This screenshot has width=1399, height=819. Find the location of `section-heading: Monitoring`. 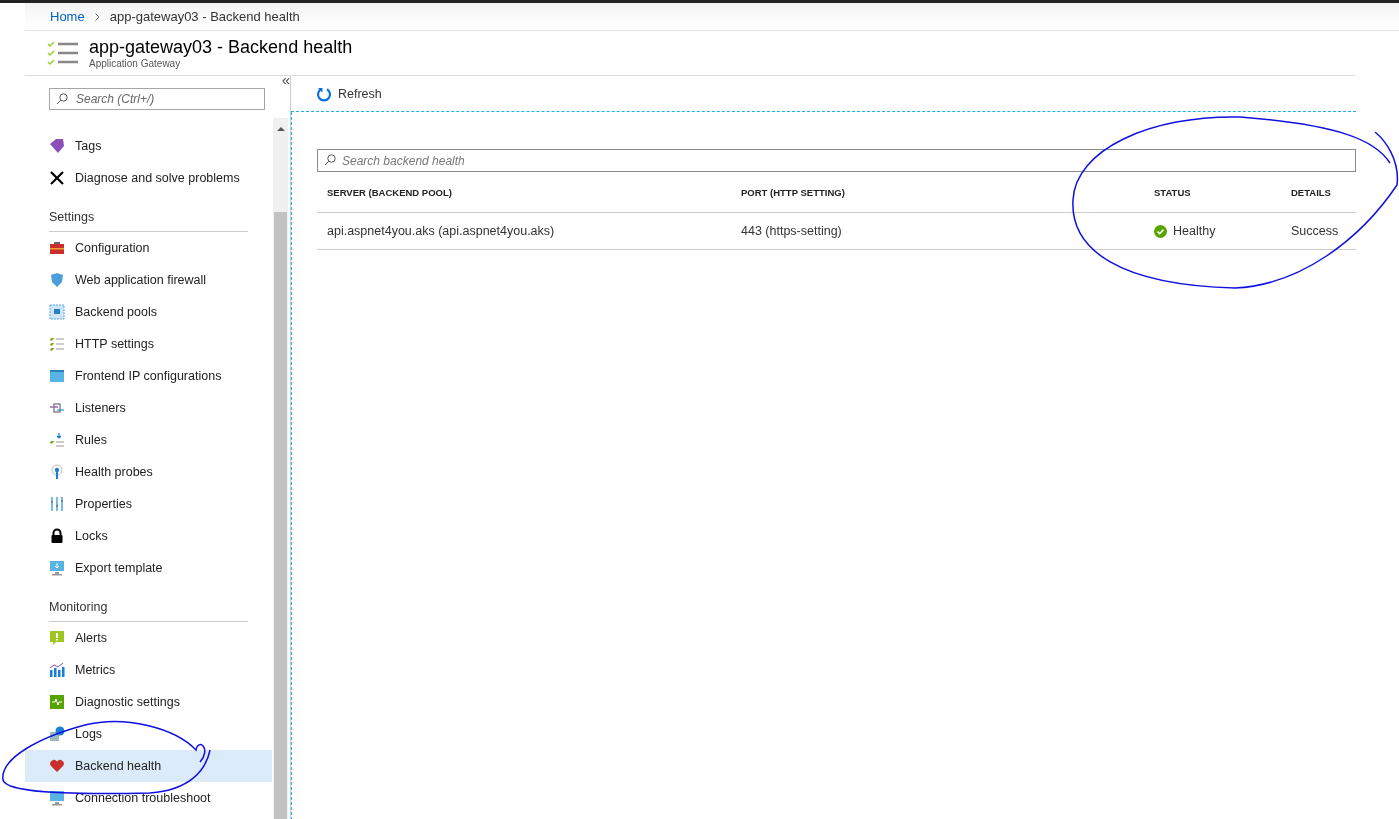

section-heading: Monitoring is located at coordinates (148, 611).